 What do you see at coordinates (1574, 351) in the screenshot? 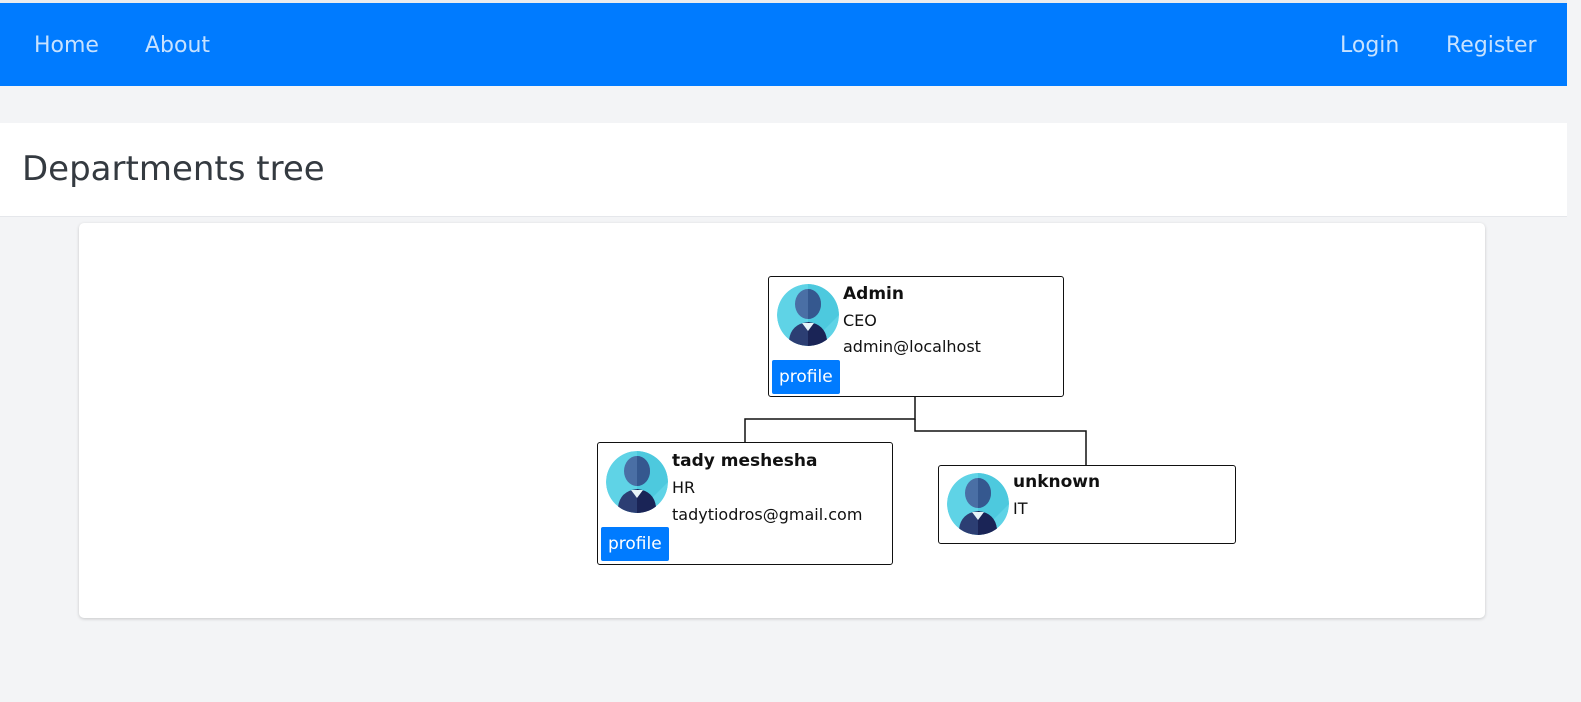
I see `vertical-scrollbar` at bounding box center [1574, 351].